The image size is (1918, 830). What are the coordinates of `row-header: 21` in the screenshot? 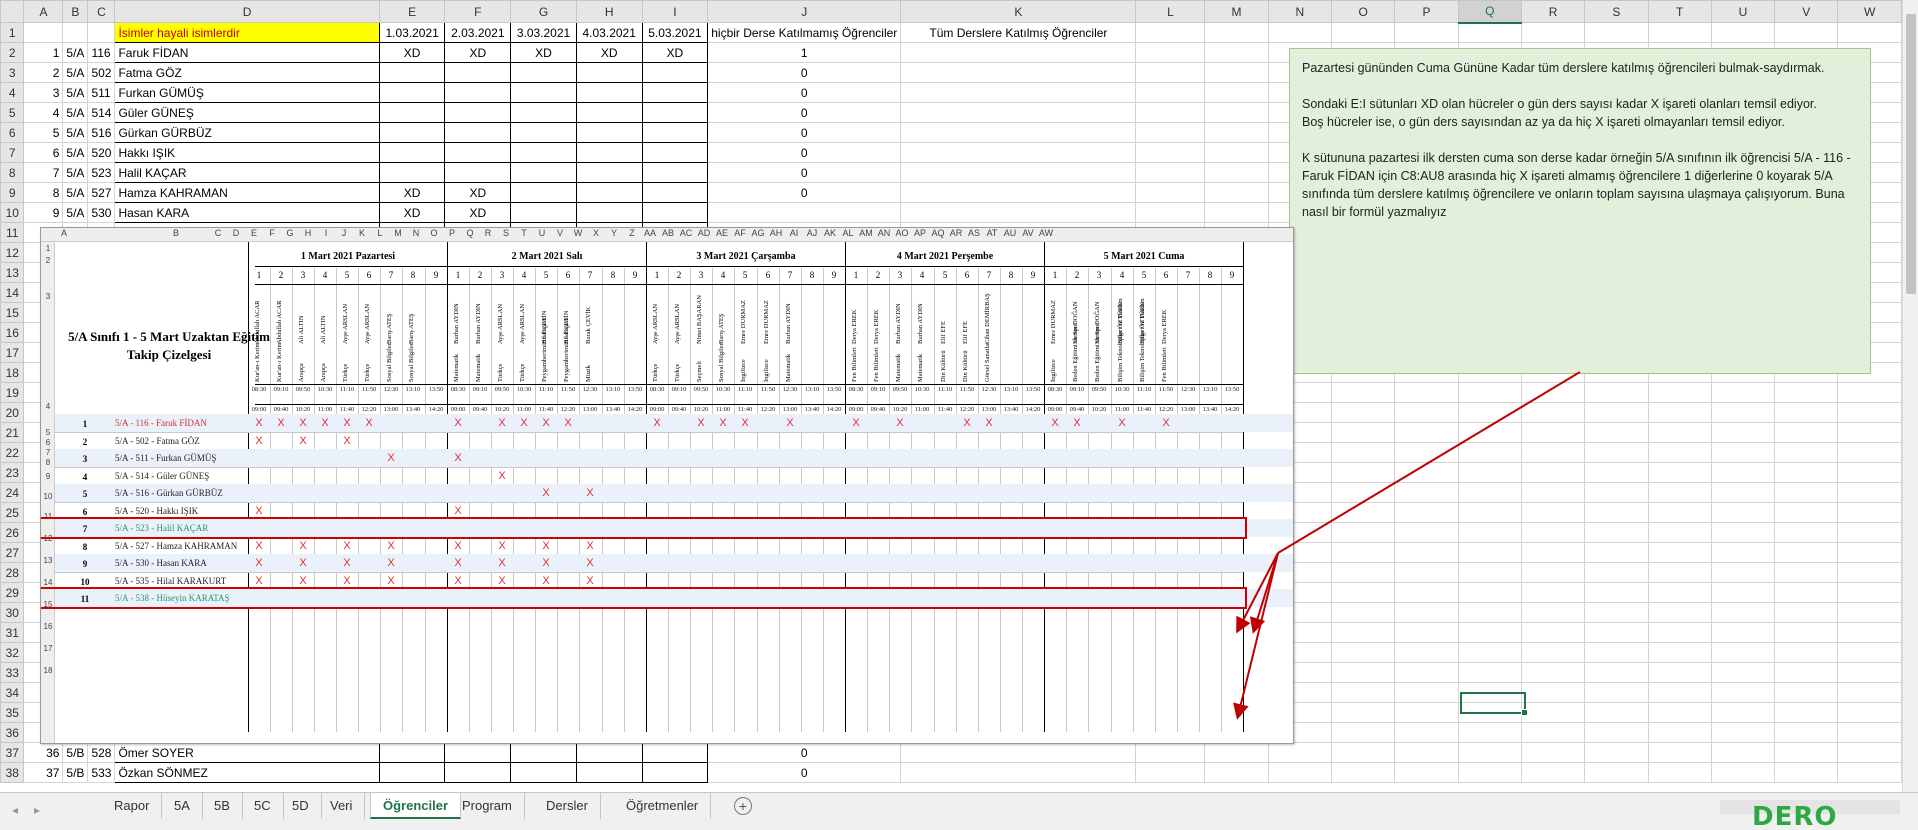 It's located at (12, 432).